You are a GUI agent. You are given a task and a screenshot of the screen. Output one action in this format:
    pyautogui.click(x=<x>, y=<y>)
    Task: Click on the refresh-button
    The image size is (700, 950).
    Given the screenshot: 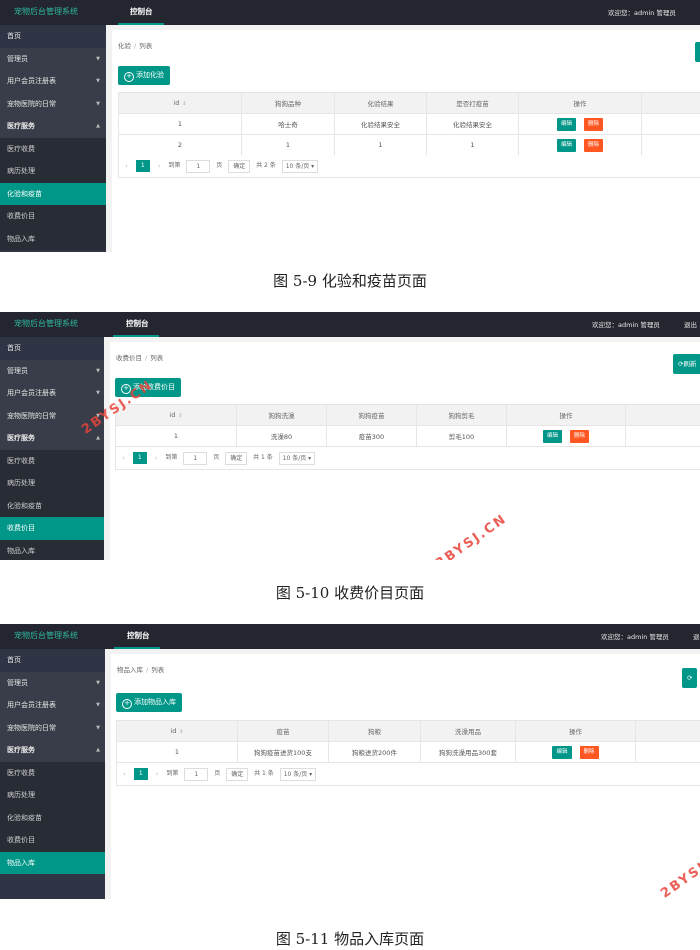 What is the action you would take?
    pyautogui.click(x=697, y=52)
    